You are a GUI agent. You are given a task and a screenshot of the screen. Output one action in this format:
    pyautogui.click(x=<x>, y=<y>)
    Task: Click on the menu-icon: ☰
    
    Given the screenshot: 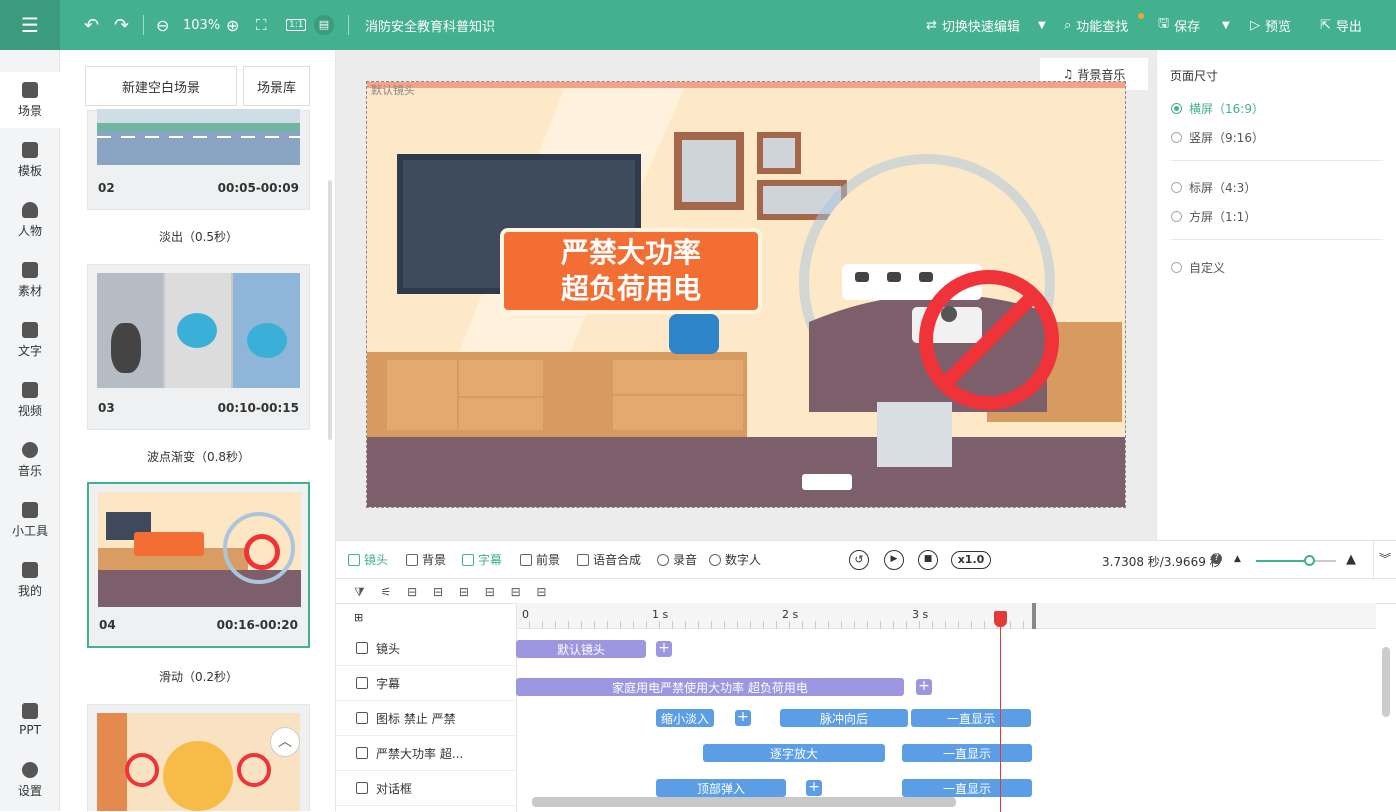 What is the action you would take?
    pyautogui.click(x=30, y=25)
    